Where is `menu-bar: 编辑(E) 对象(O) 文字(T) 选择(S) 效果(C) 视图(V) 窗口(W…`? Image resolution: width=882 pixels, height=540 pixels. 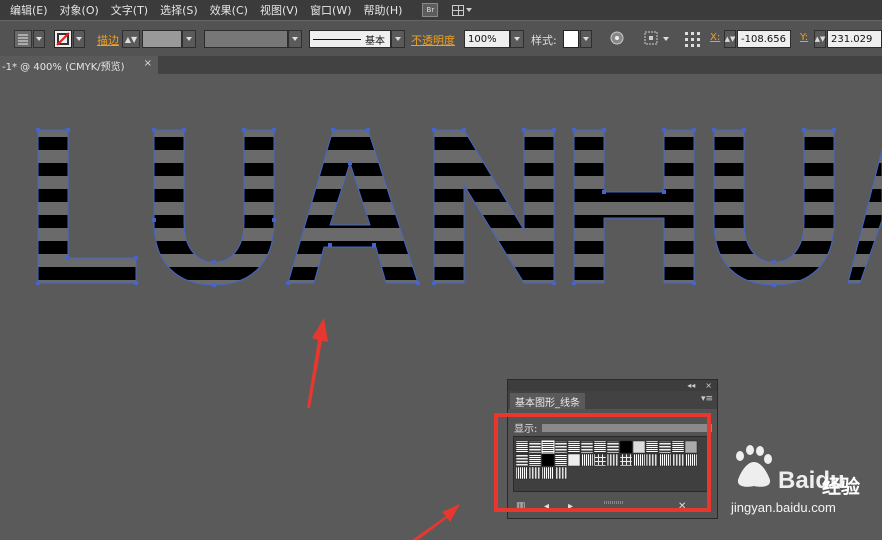 menu-bar: 编辑(E) 对象(O) 文字(T) 选择(S) 效果(C) 视图(V) 窗口(W… is located at coordinates (441, 10).